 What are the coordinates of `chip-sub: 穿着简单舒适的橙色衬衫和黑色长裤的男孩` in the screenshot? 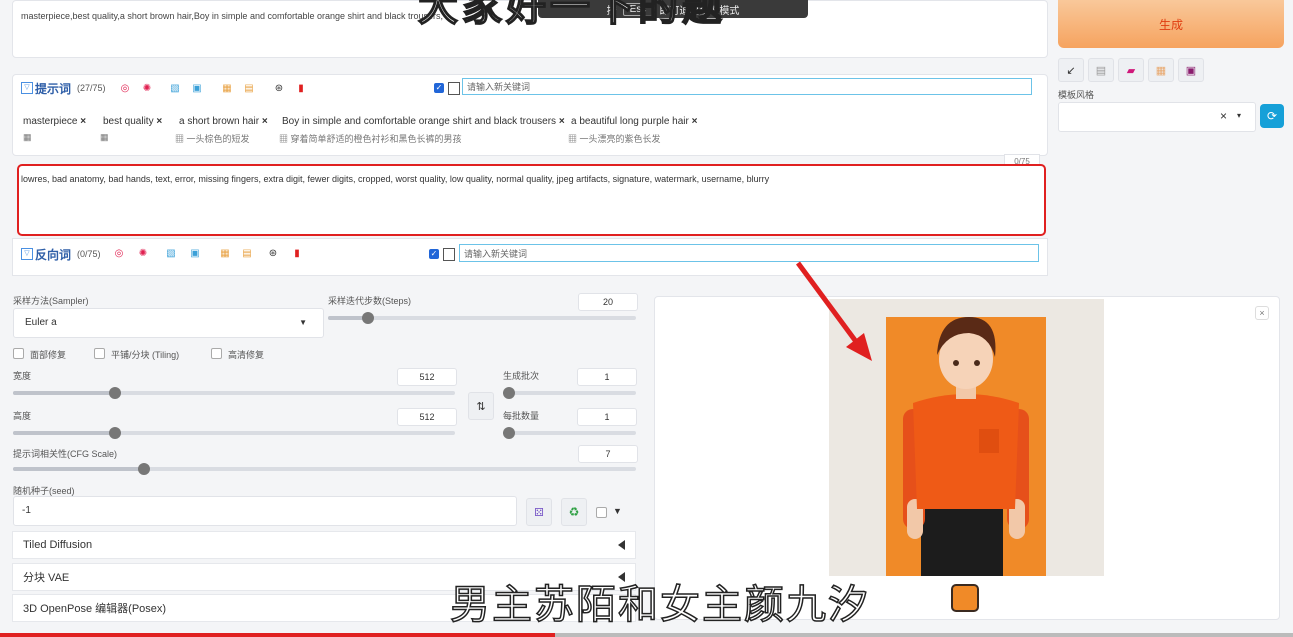 It's located at (376, 139).